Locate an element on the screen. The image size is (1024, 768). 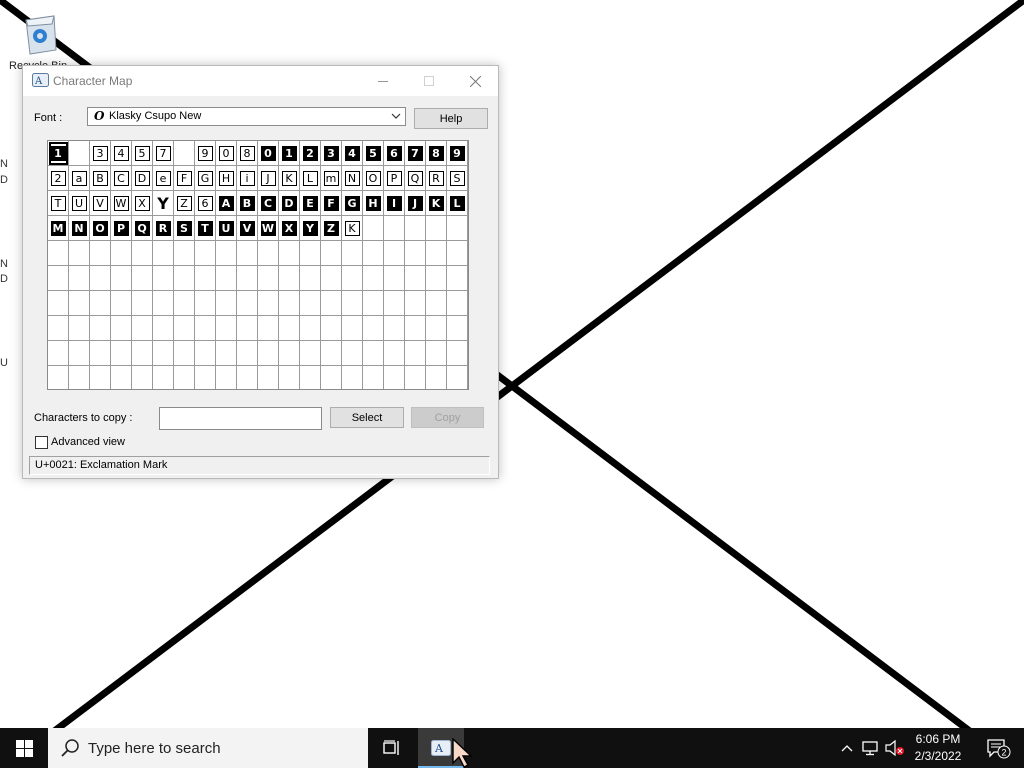
character-cell: V is located at coordinates (247, 228).